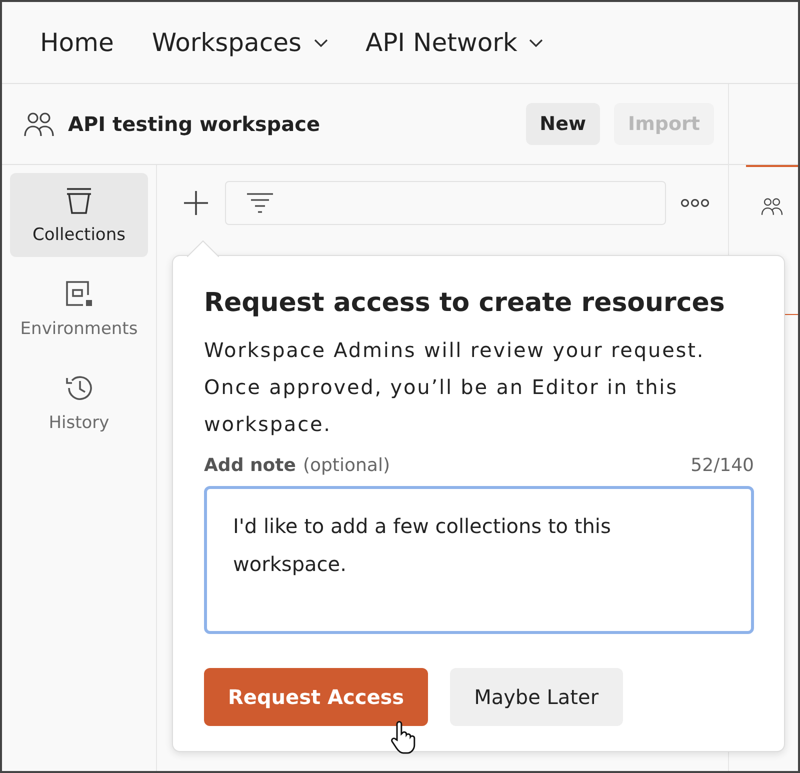 Image resolution: width=800 pixels, height=773 pixels. Describe the element at coordinates (196, 203) in the screenshot. I see `plus-icon` at that location.